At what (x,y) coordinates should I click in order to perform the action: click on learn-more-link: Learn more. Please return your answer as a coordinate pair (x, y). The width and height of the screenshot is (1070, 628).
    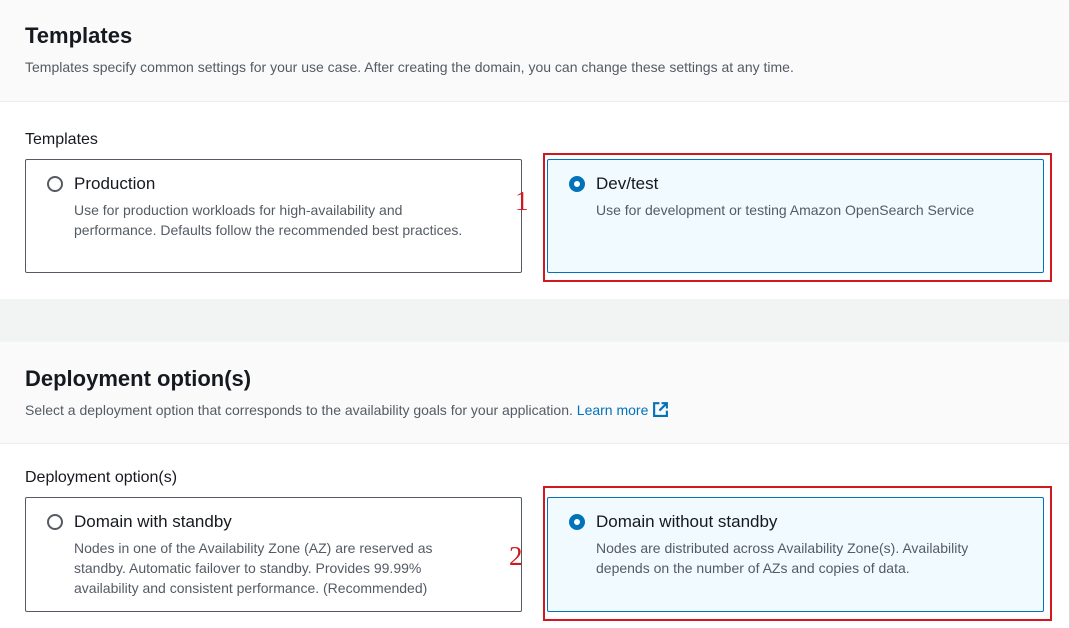
    Looking at the image, I should click on (623, 410).